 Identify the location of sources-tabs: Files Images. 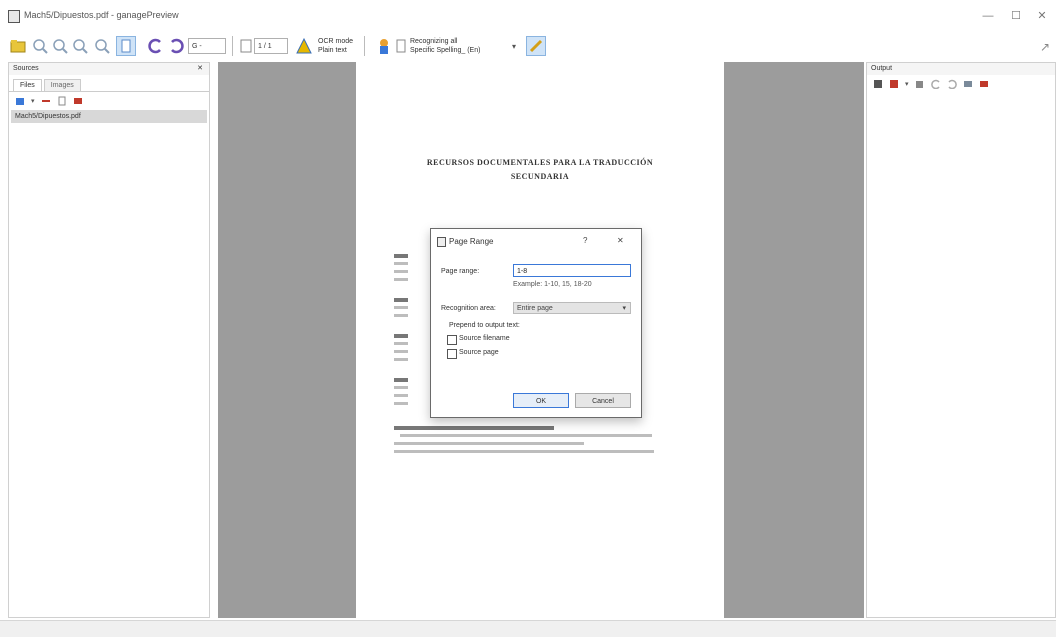
(109, 83).